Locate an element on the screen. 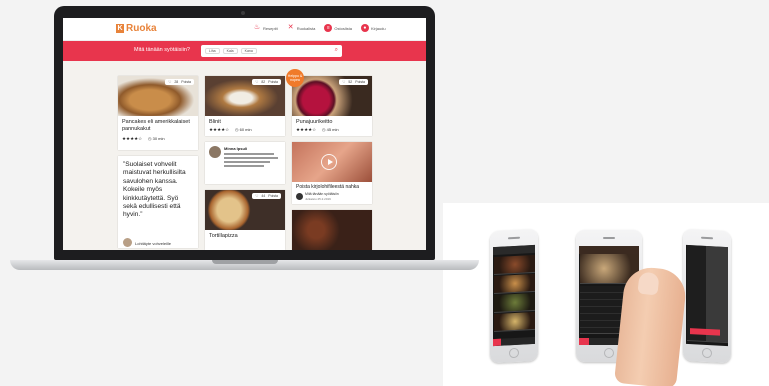 Image resolution: width=769 pixels, height=386 pixels. search-input: Liha Kala Kana ⌕ is located at coordinates (271, 51).